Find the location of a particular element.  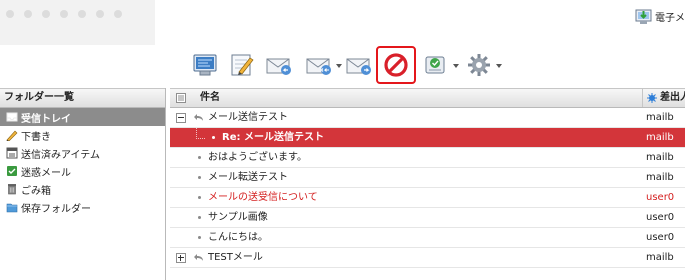

block-button is located at coordinates (396, 65).